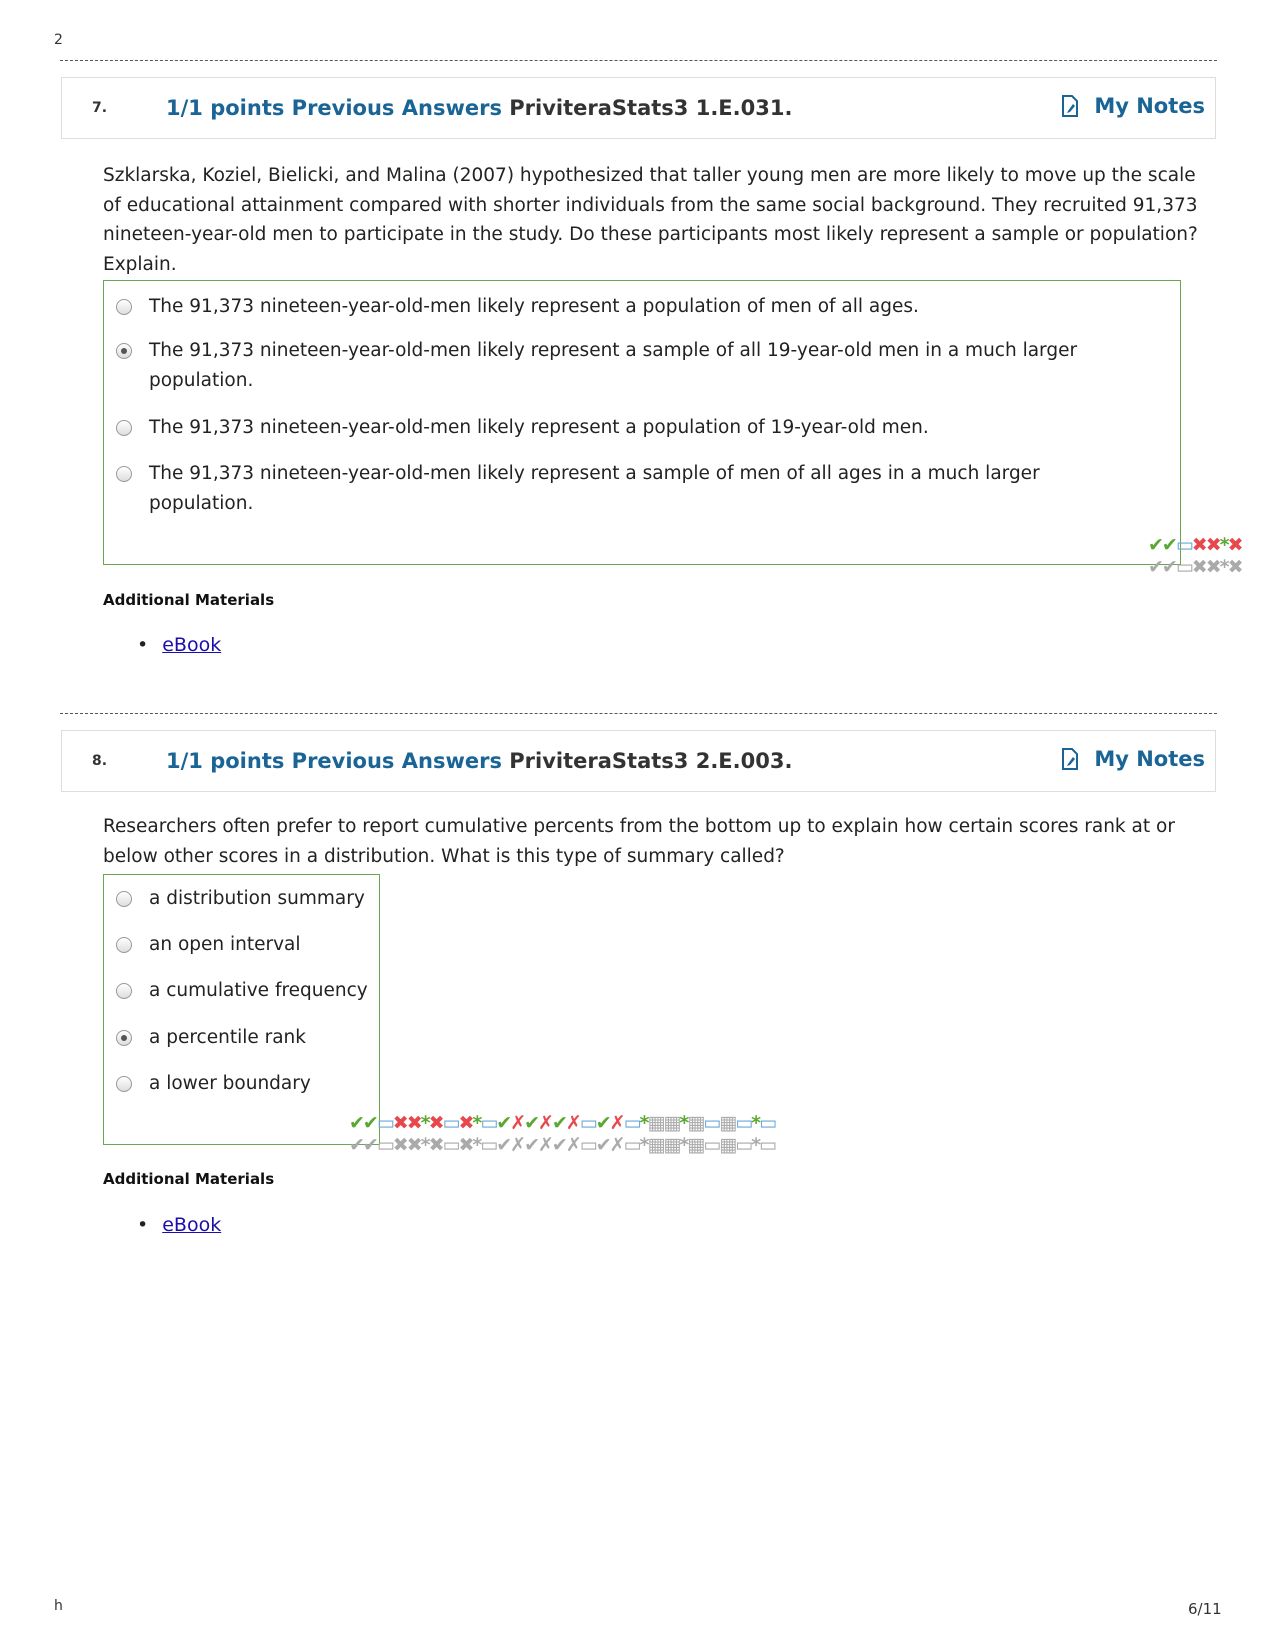 The width and height of the screenshot is (1275, 1651). I want to click on question-number: 7., so click(100, 108).